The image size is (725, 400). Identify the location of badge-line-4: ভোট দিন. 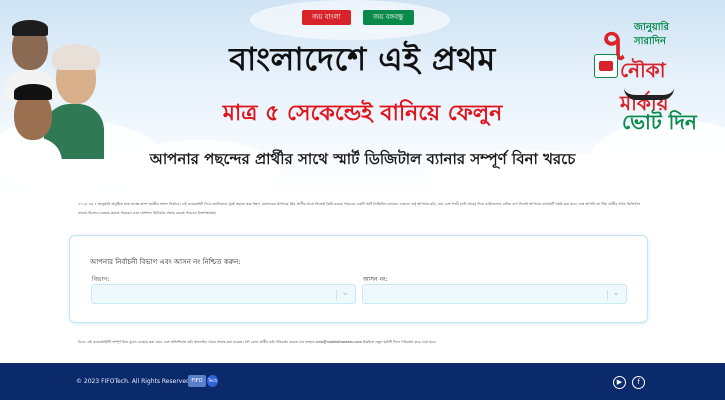
(659, 122).